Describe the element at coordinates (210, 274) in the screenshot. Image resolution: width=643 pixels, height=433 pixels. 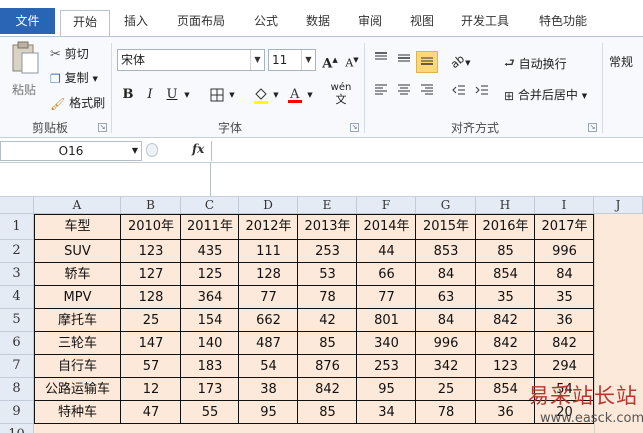
I see `table-cell: 125` at that location.